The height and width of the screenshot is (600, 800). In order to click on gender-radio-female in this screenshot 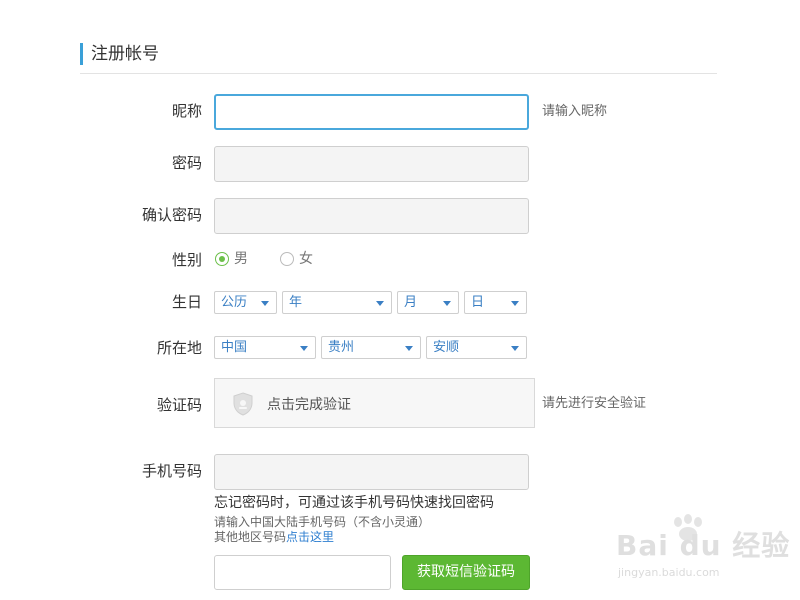, I will do `click(287, 259)`.